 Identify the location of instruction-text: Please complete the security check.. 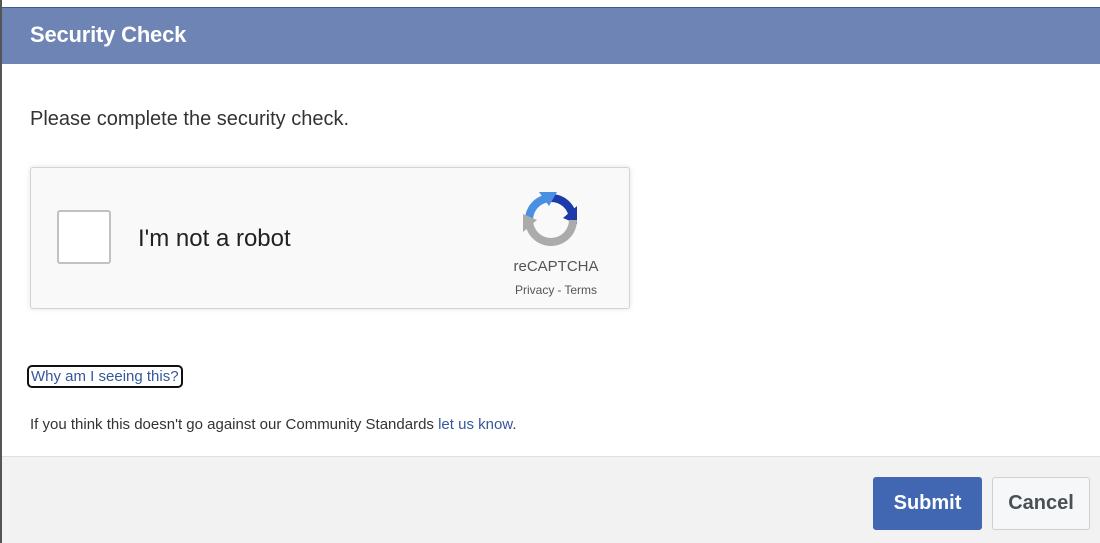
(190, 119).